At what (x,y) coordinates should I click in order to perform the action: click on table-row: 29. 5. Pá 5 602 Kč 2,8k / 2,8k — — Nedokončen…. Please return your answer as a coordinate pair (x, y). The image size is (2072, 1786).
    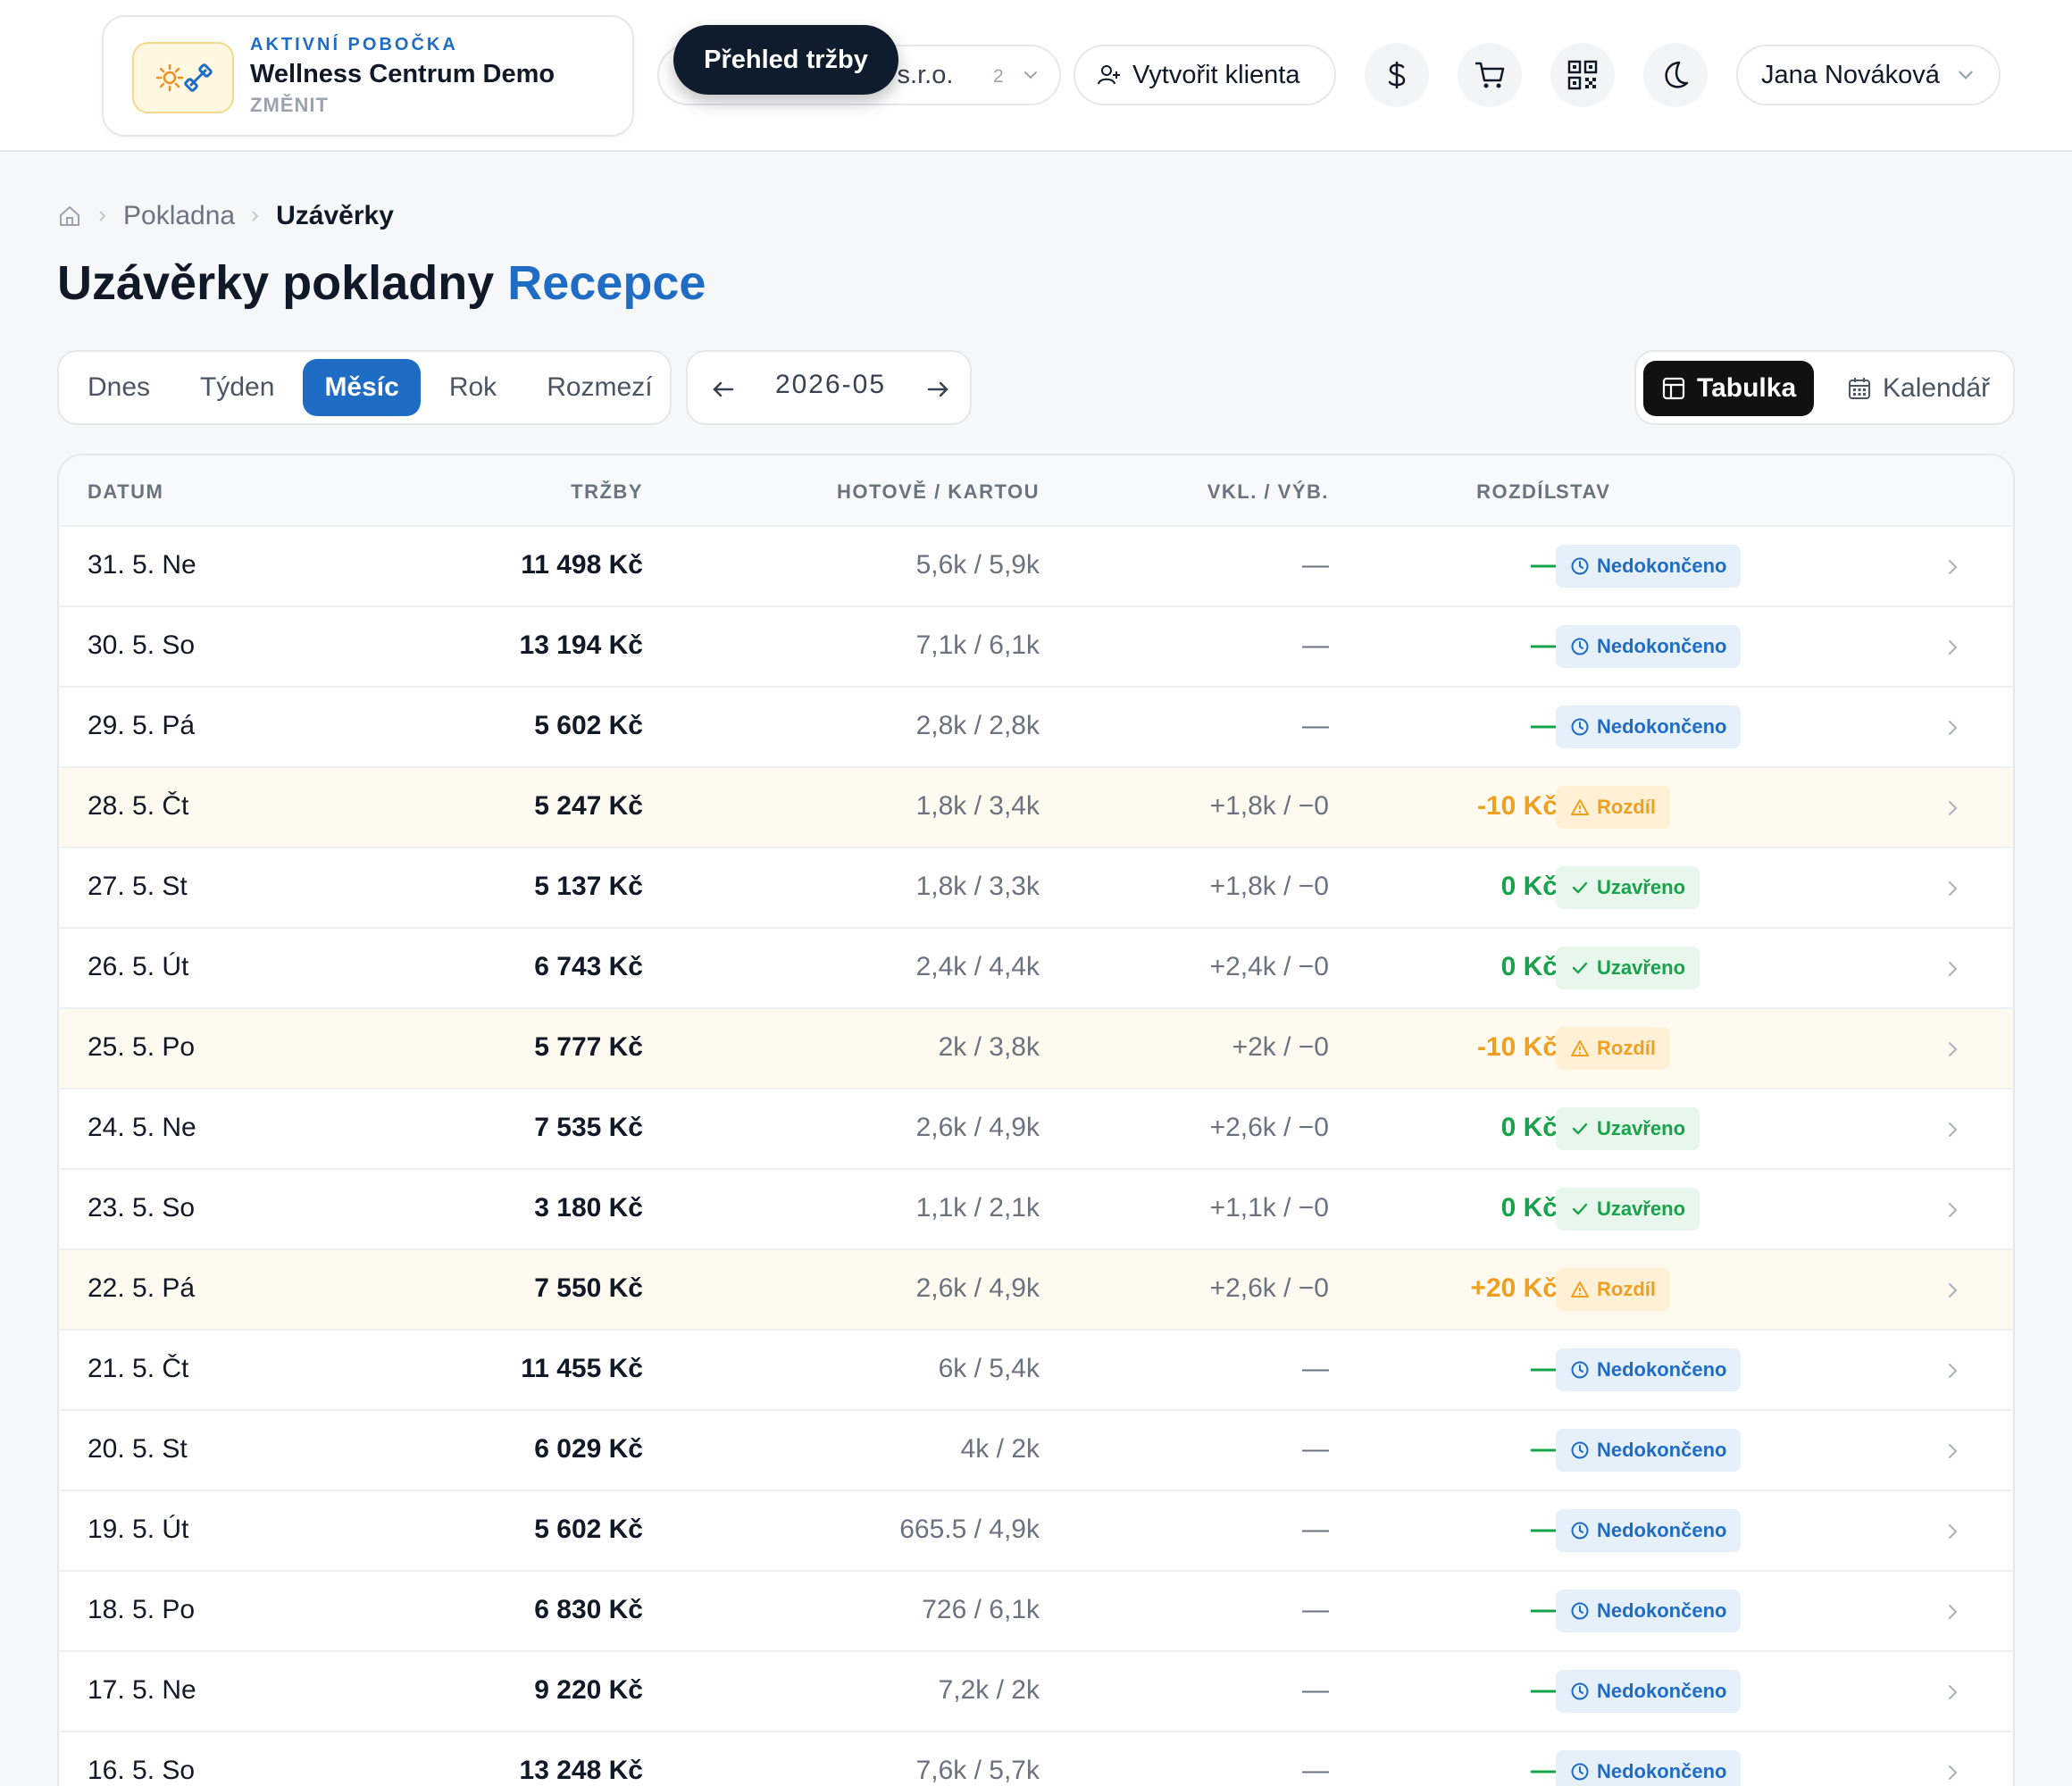
    Looking at the image, I should click on (1036, 728).